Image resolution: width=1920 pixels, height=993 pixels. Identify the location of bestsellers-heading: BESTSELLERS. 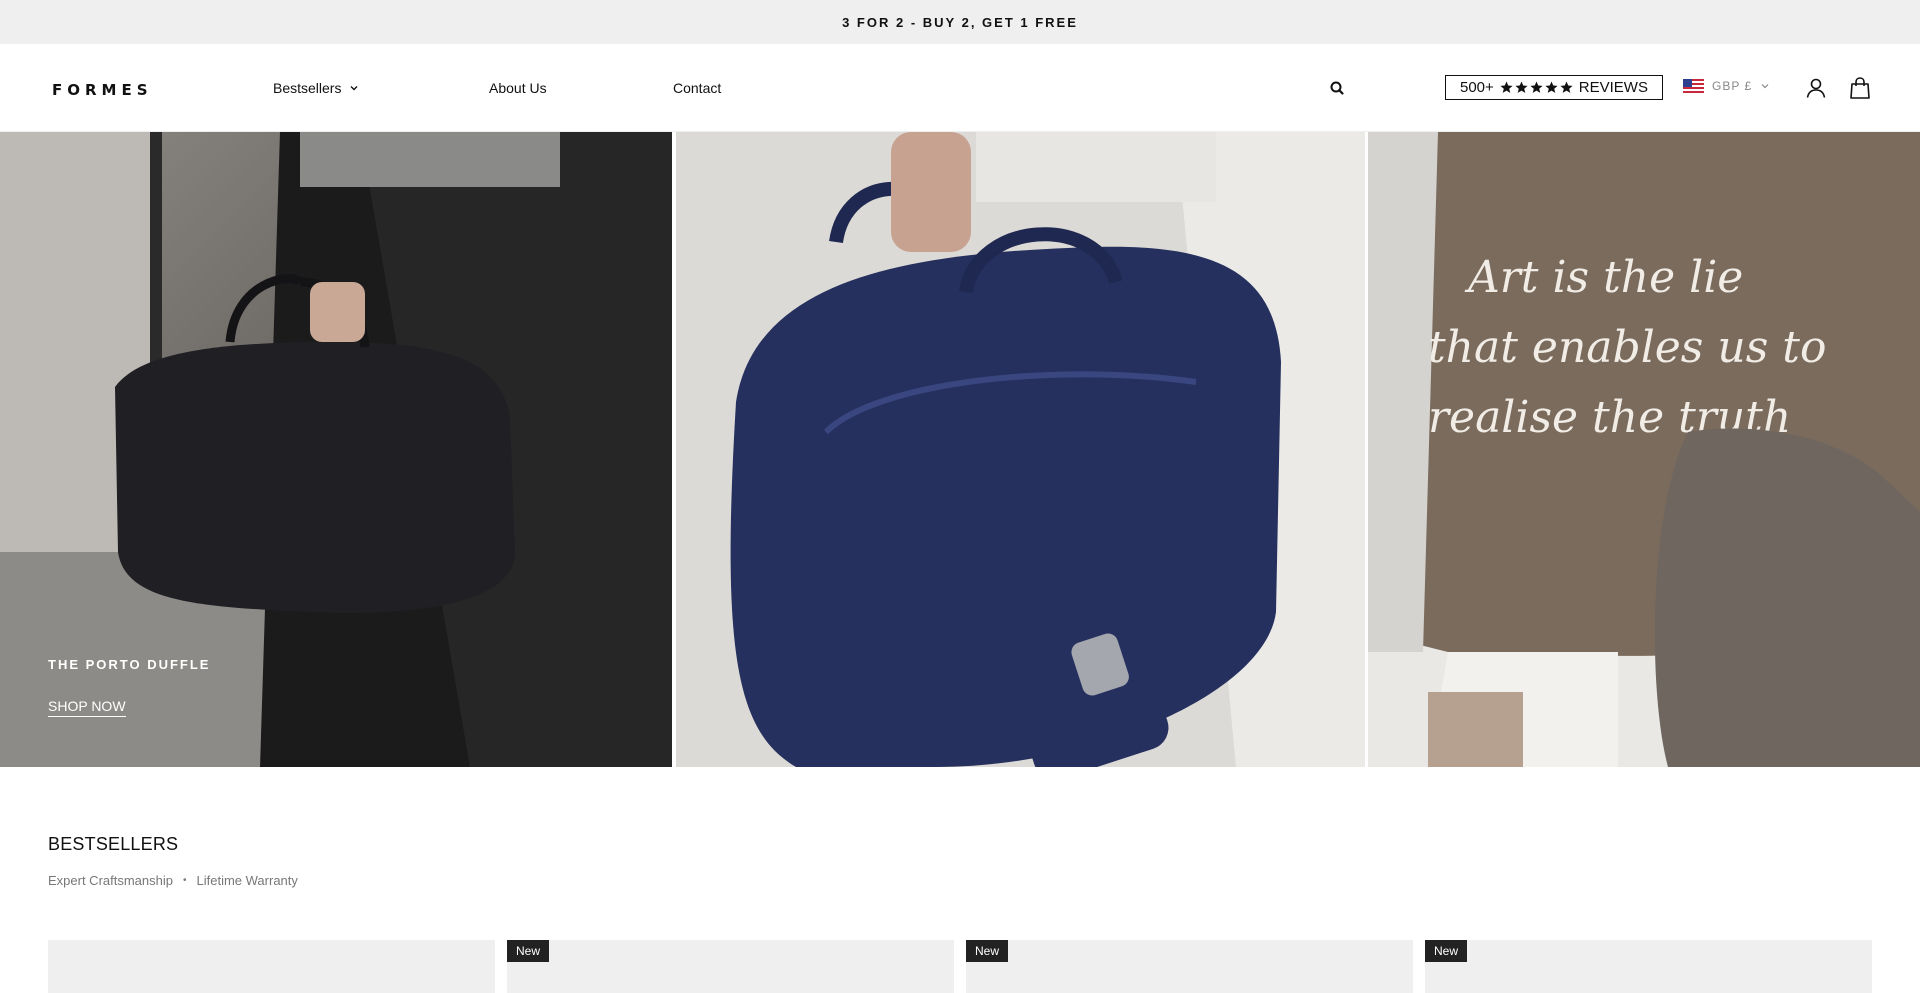
(113, 844).